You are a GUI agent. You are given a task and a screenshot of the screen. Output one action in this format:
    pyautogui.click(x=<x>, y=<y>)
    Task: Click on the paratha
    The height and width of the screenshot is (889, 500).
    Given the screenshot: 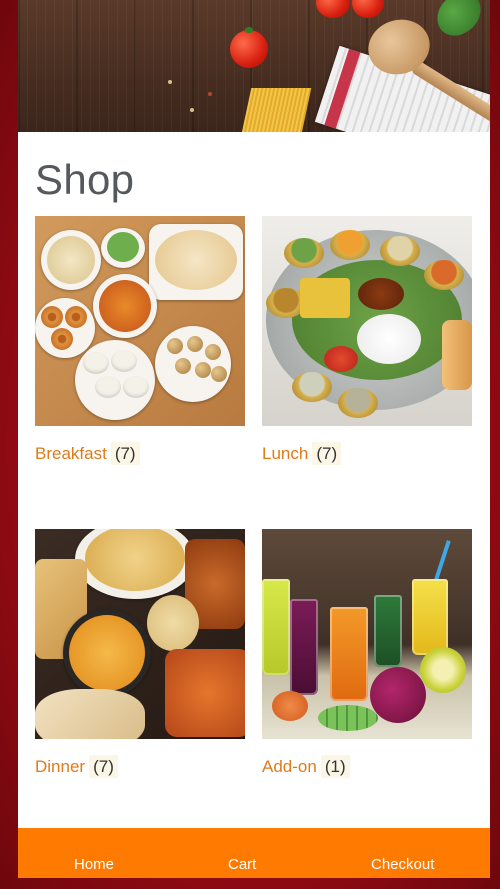 What is the action you would take?
    pyautogui.click(x=196, y=260)
    